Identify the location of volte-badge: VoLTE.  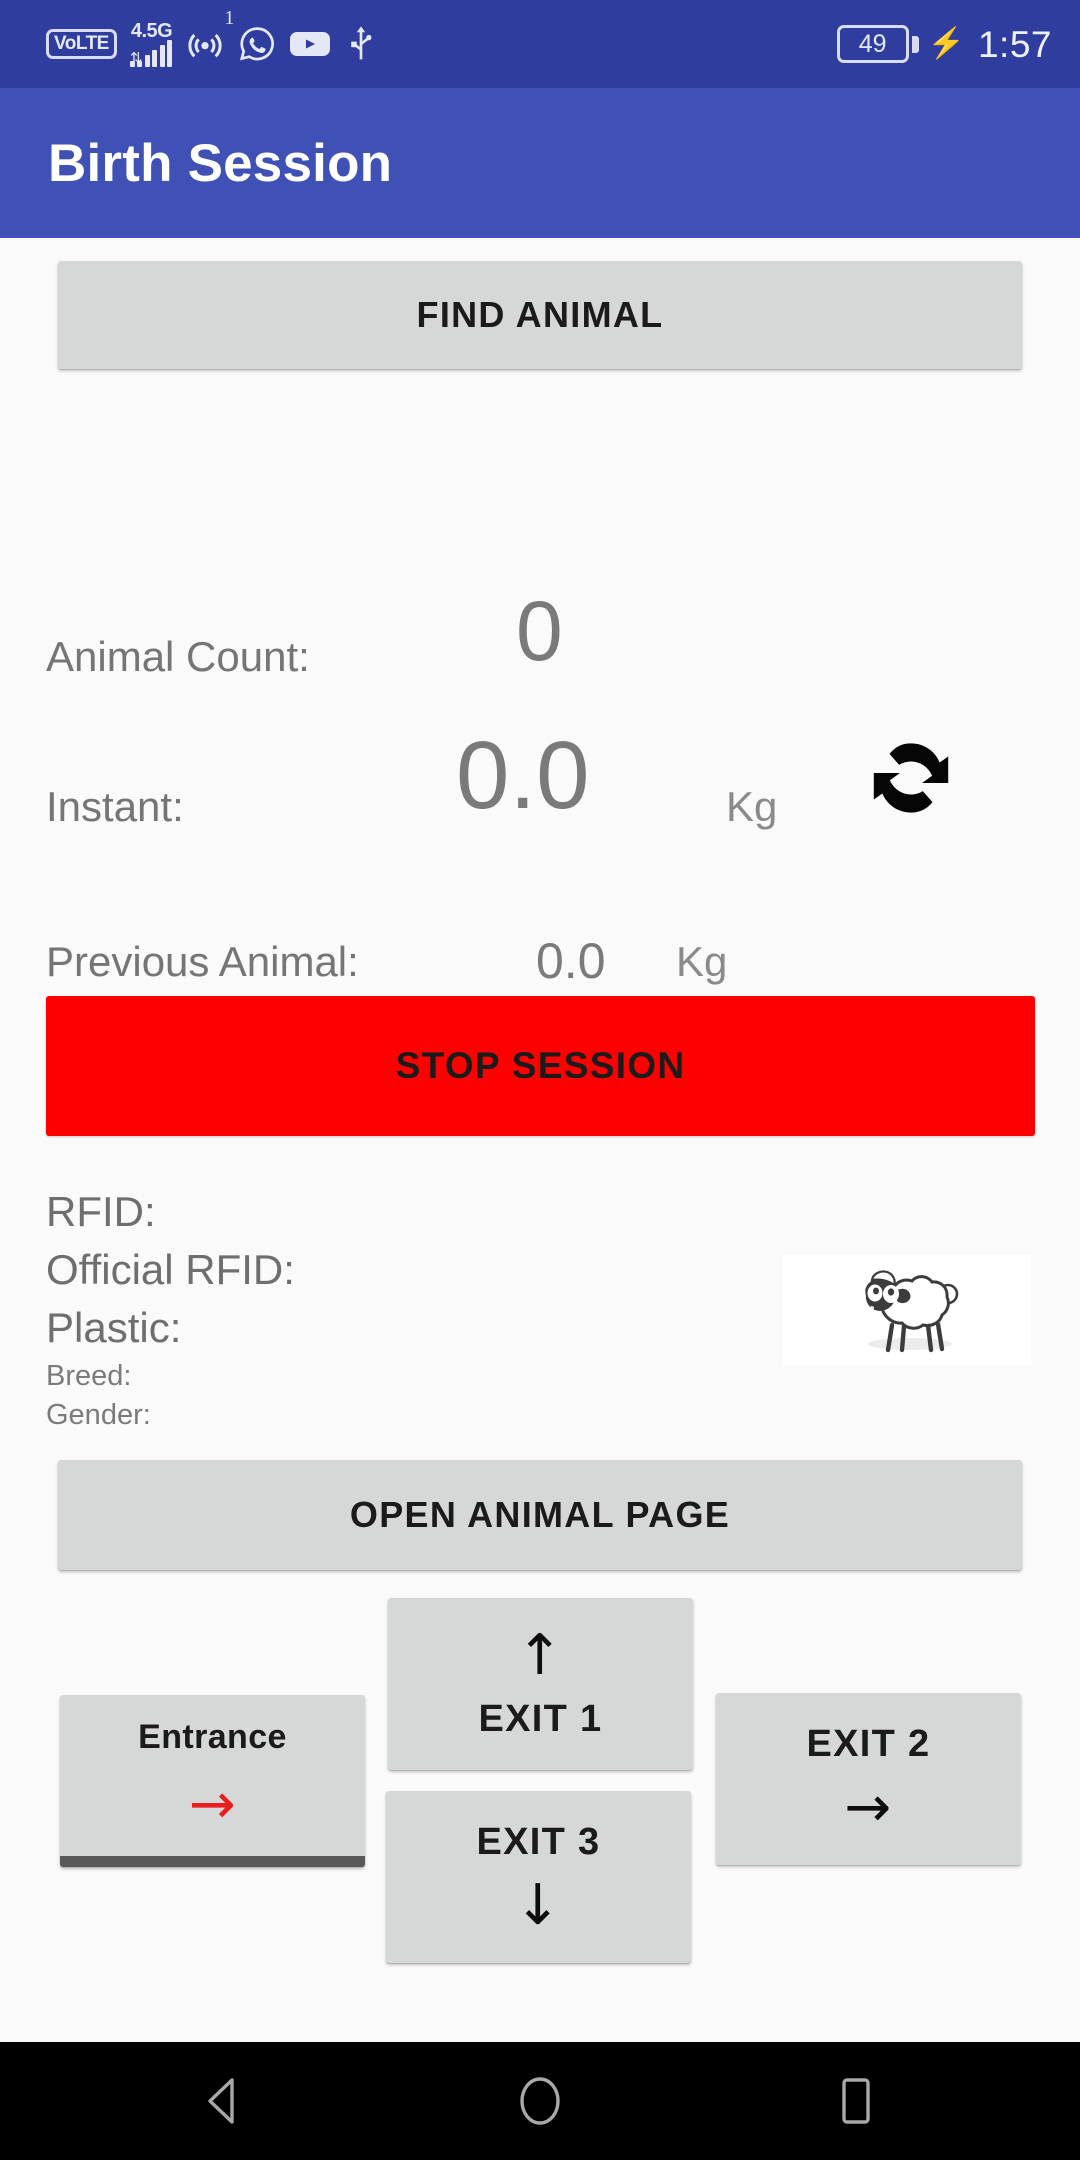
(81, 44).